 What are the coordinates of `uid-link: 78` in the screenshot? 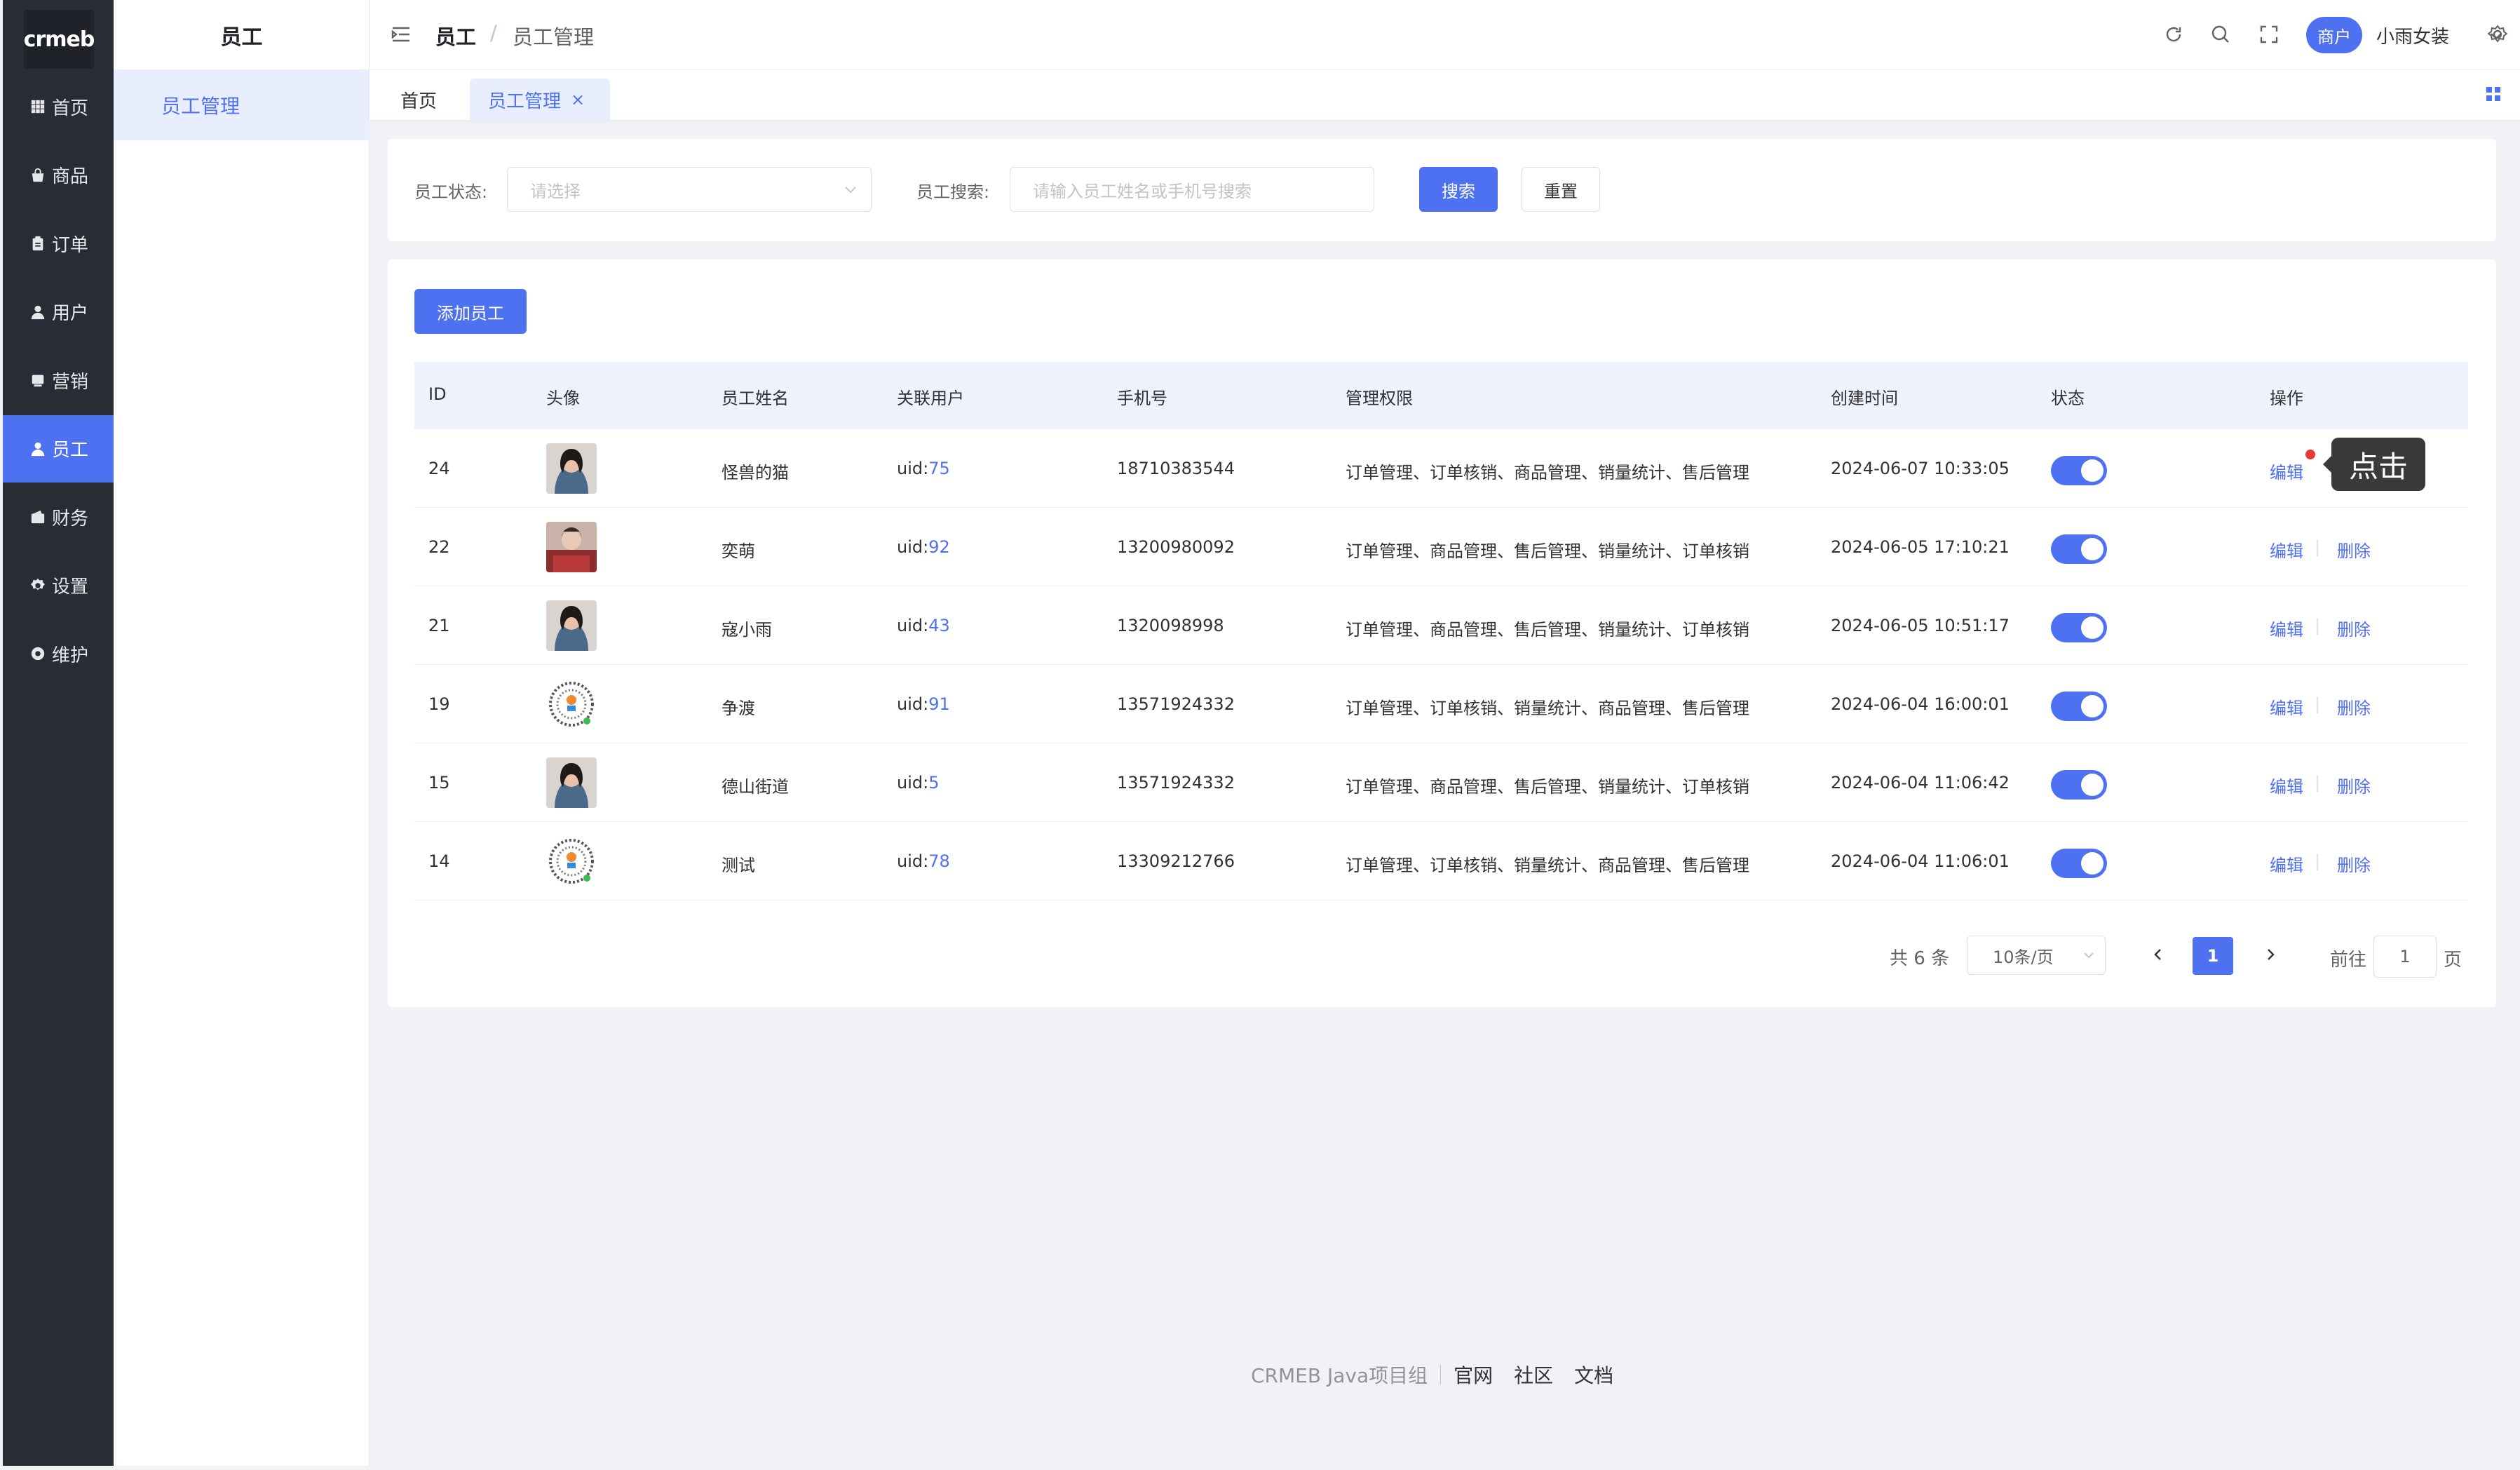 It's located at (939, 861).